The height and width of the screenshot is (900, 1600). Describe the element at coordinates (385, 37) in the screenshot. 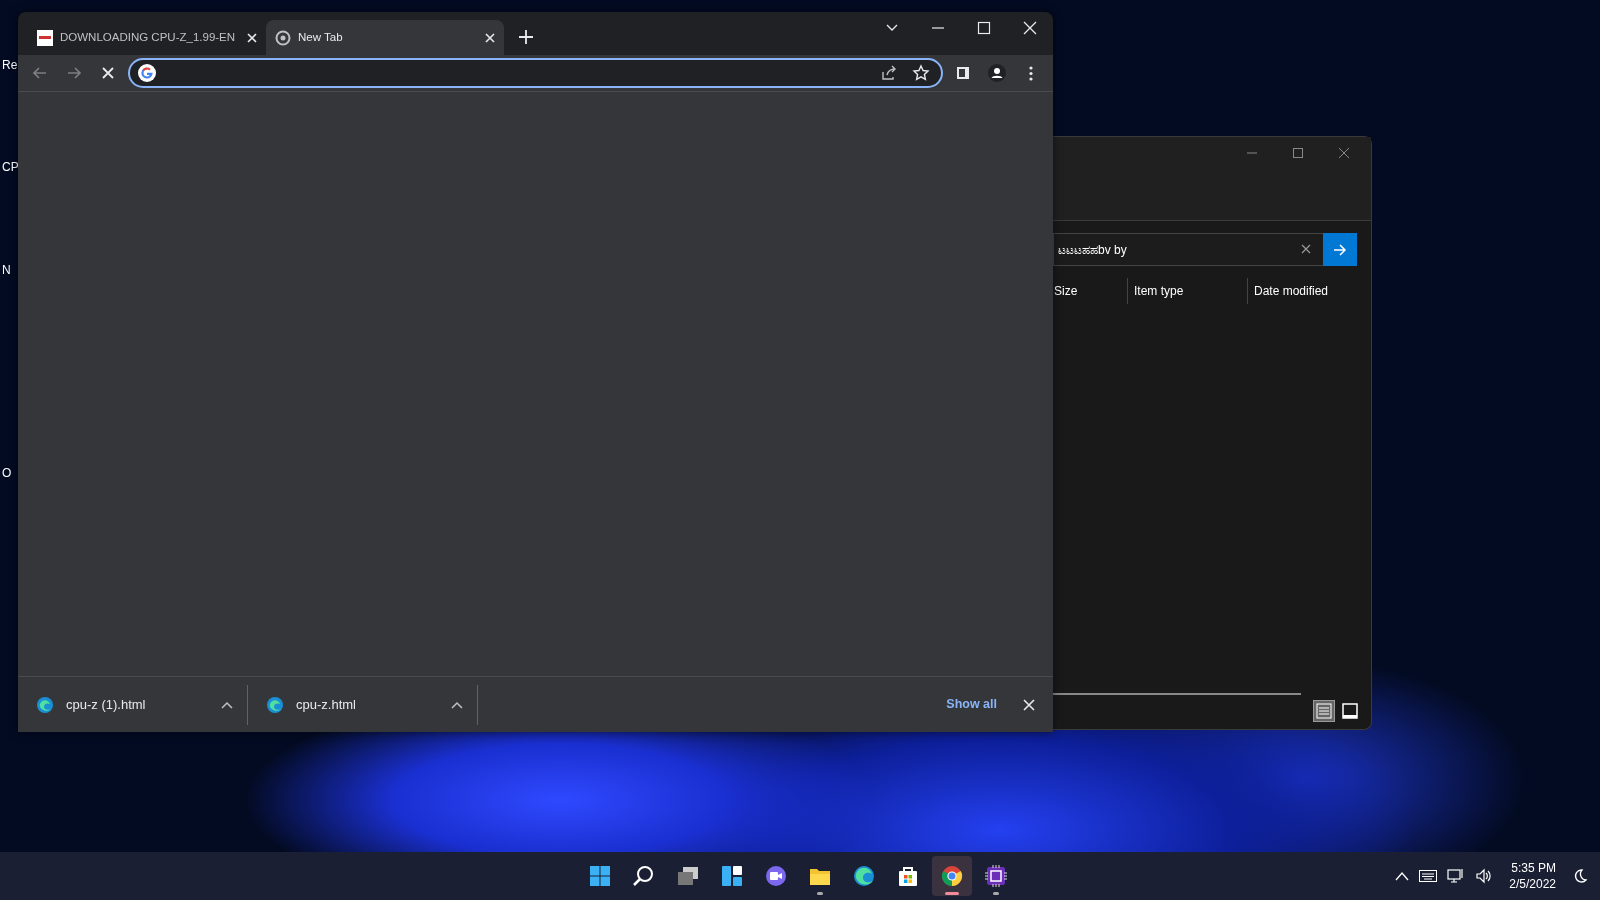

I see `browser-tab: New Tab` at that location.